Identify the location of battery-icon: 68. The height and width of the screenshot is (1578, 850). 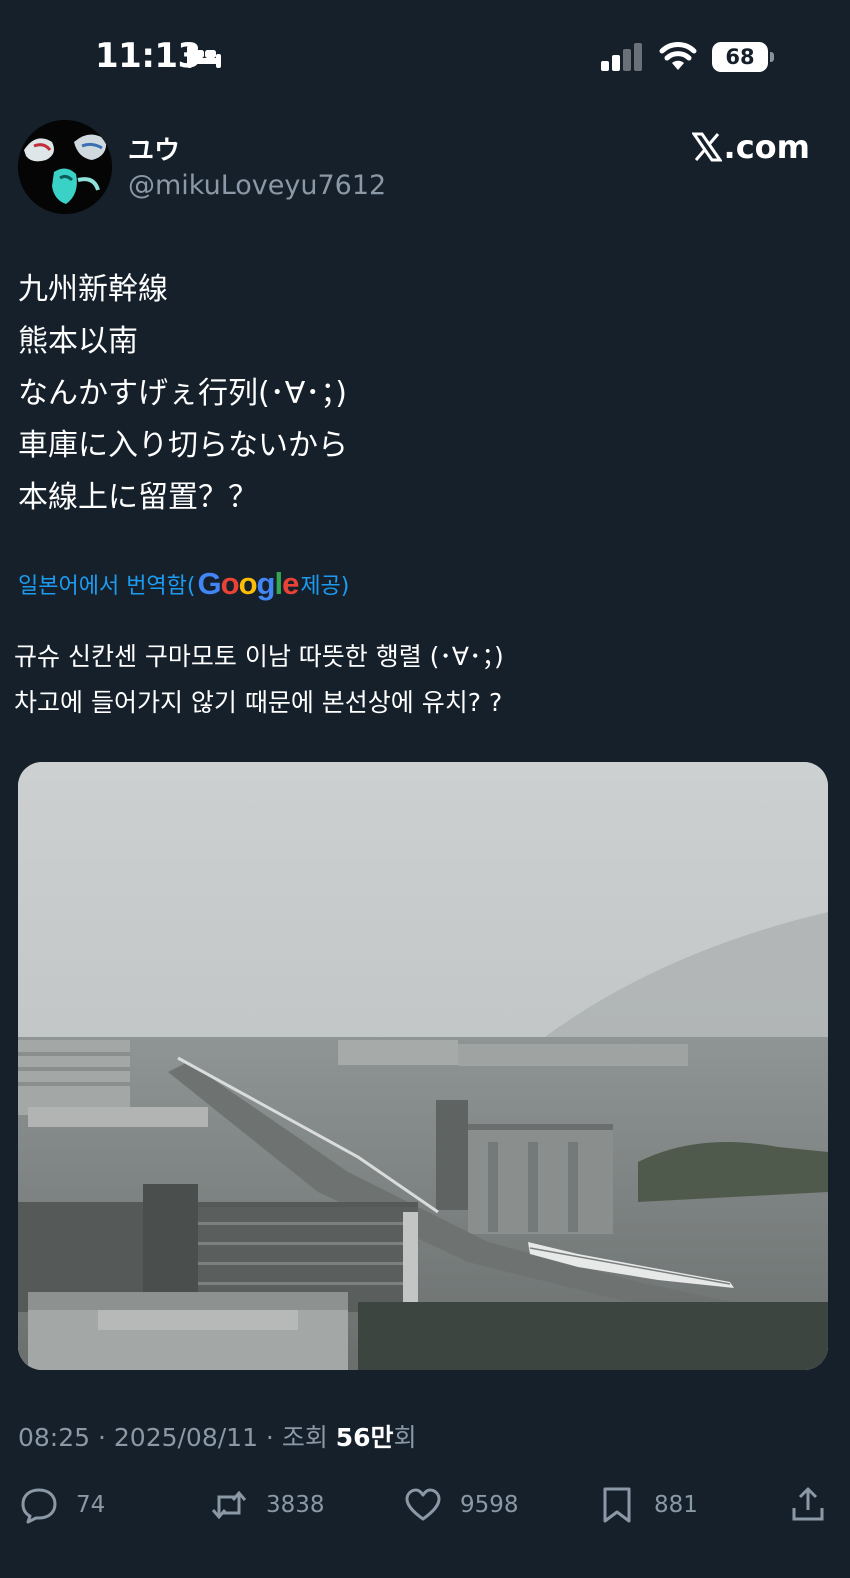
(743, 57).